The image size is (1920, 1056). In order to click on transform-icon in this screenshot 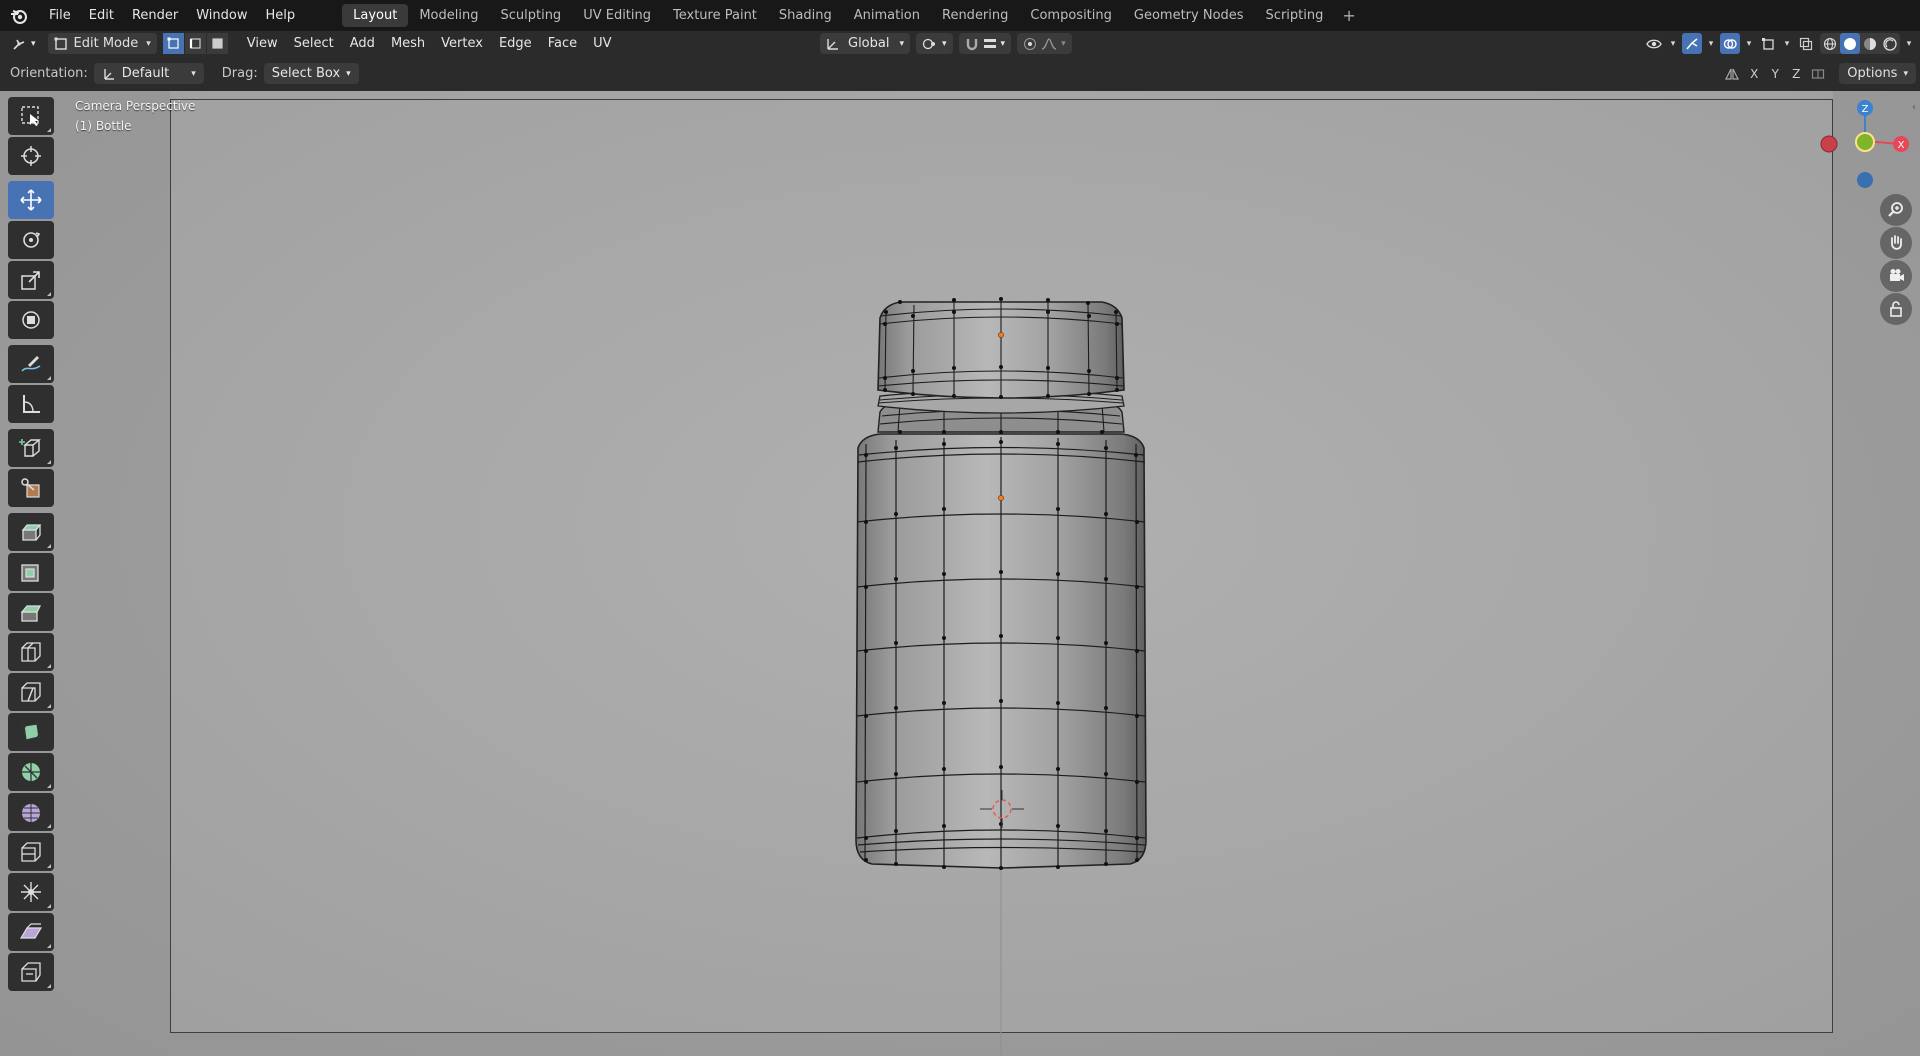, I will do `click(31, 320)`.